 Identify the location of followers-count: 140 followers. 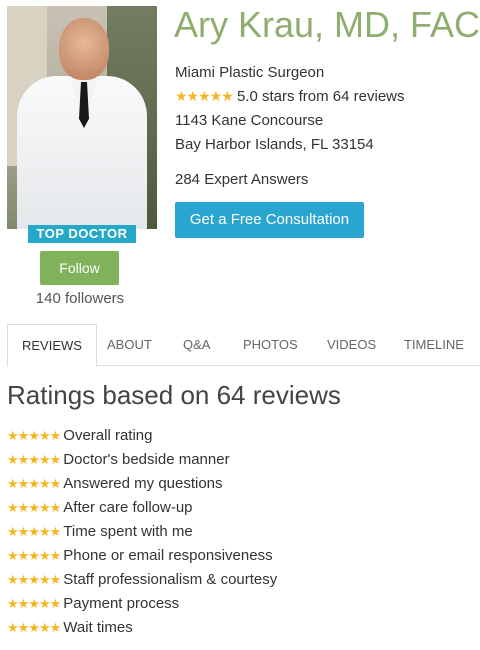
(80, 298).